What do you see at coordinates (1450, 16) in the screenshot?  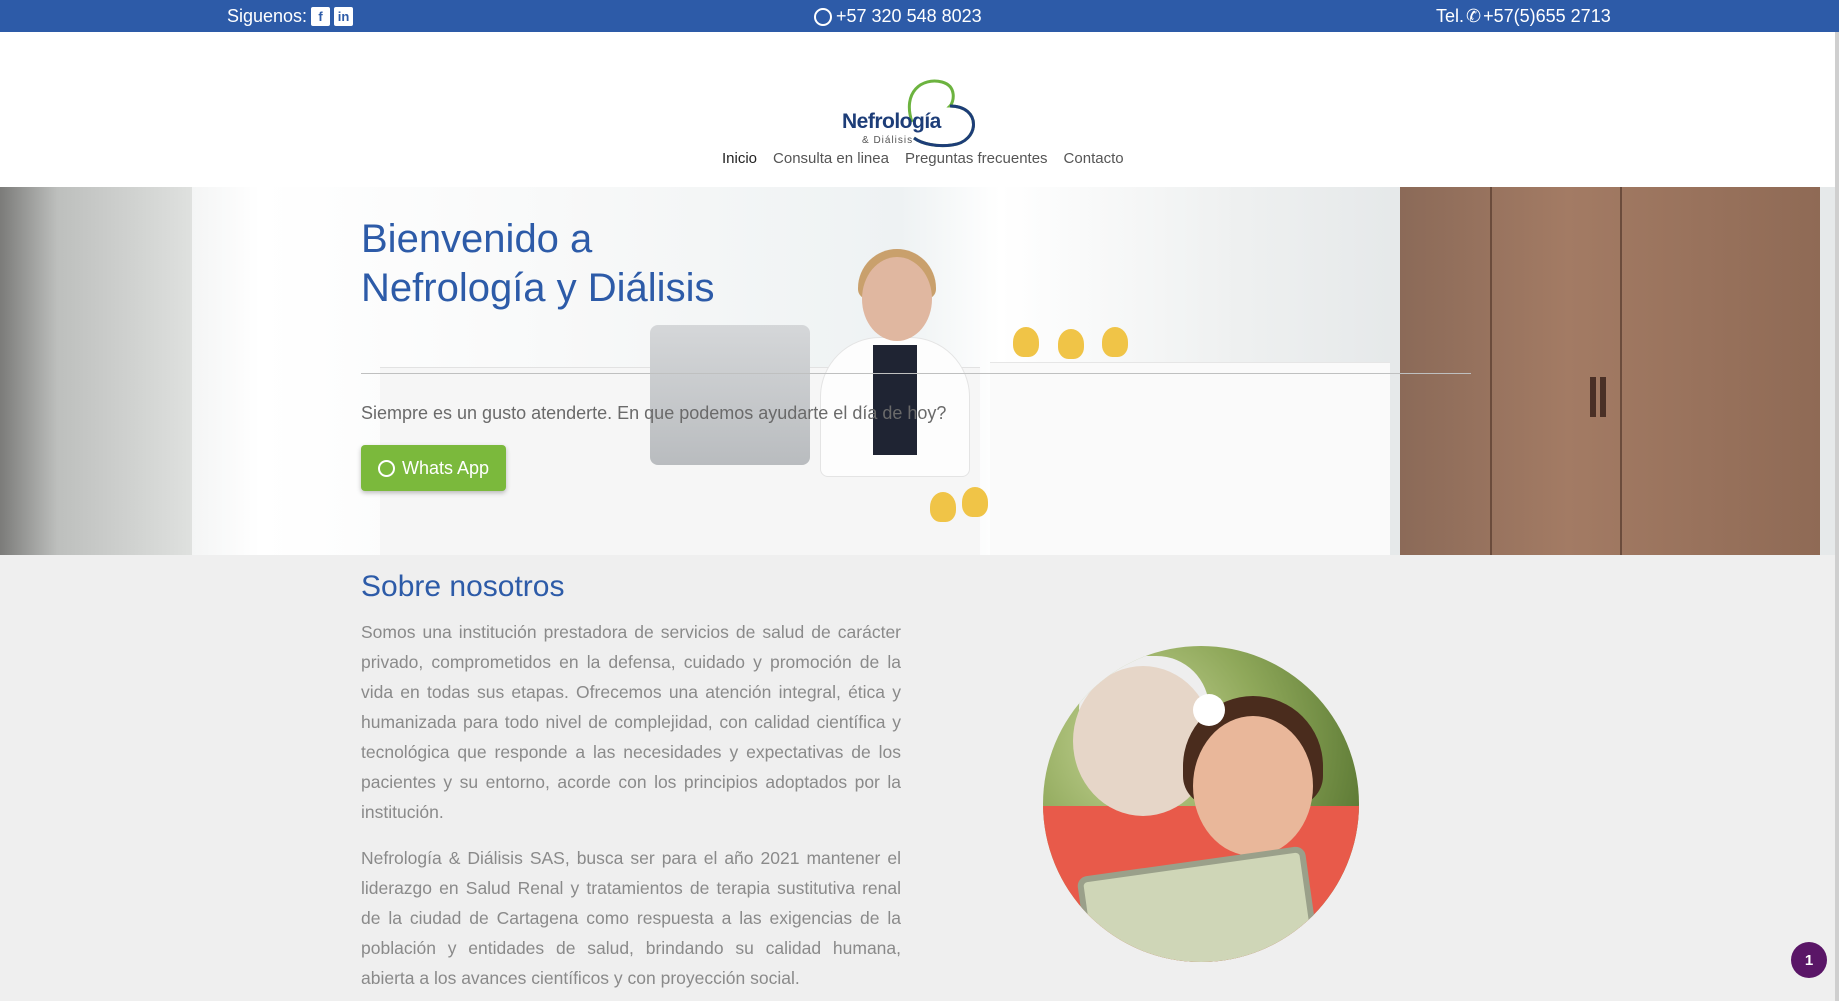 I see `tel-label: Tel.` at bounding box center [1450, 16].